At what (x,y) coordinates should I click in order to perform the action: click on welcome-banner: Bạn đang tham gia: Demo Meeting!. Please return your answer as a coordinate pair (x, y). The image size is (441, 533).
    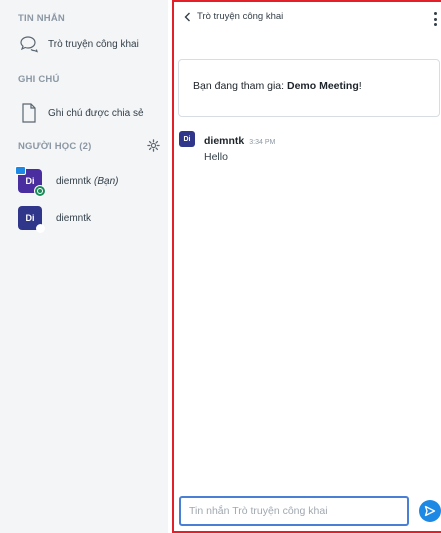
    Looking at the image, I should click on (309, 88).